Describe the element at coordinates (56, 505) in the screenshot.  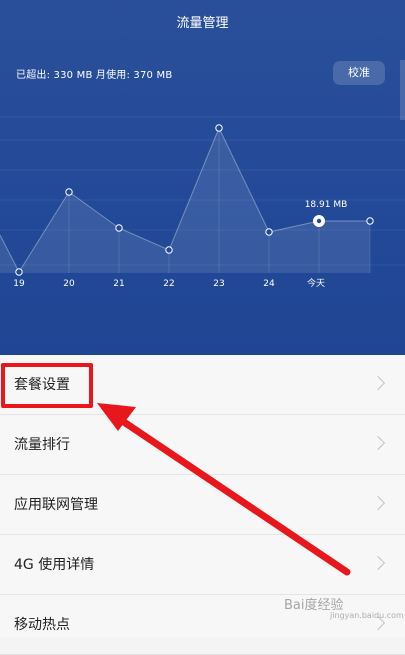
I see `menu-item-label: 应用联网管理` at that location.